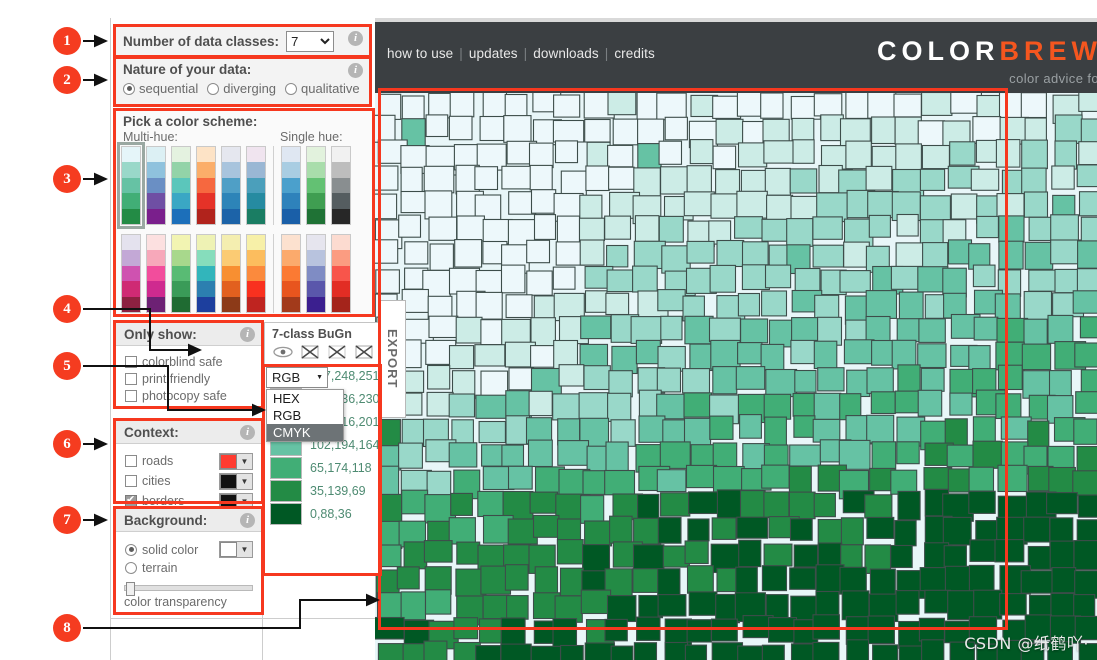 This screenshot has width=1097, height=660. What do you see at coordinates (67, 179) in the screenshot?
I see `callout-badge-3: 3` at bounding box center [67, 179].